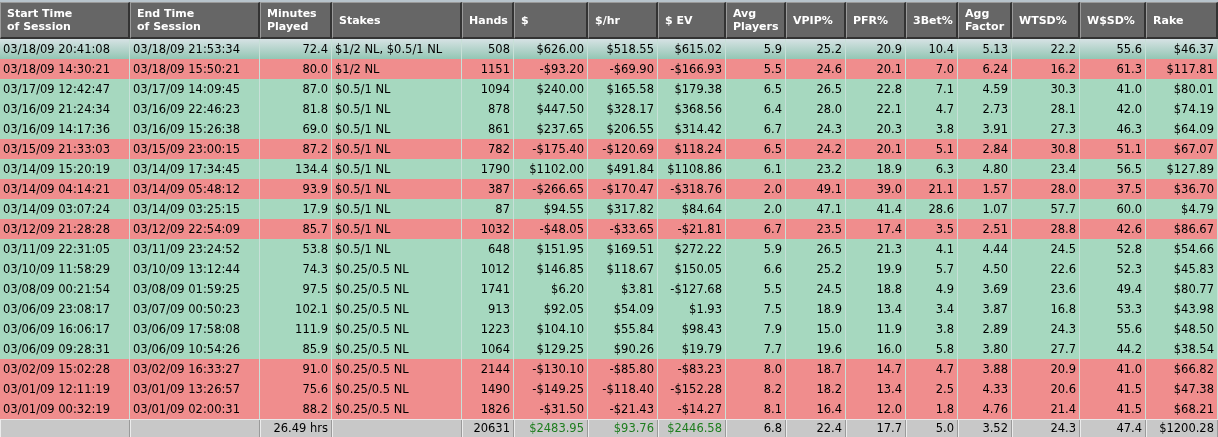 Image resolution: width=1218 pixels, height=437 pixels. Describe the element at coordinates (488, 20) in the screenshot. I see `column-header: Hands` at that location.